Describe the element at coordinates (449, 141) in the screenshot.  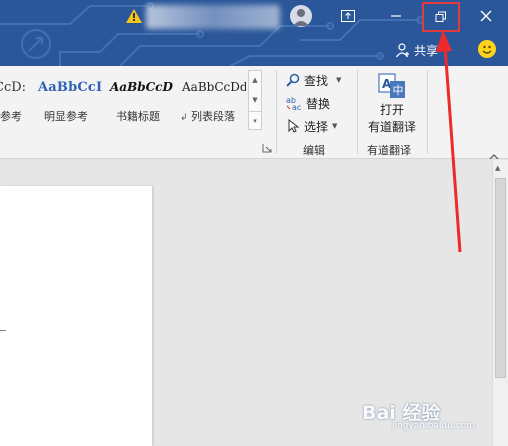
I see `red-annotation-arrow` at that location.